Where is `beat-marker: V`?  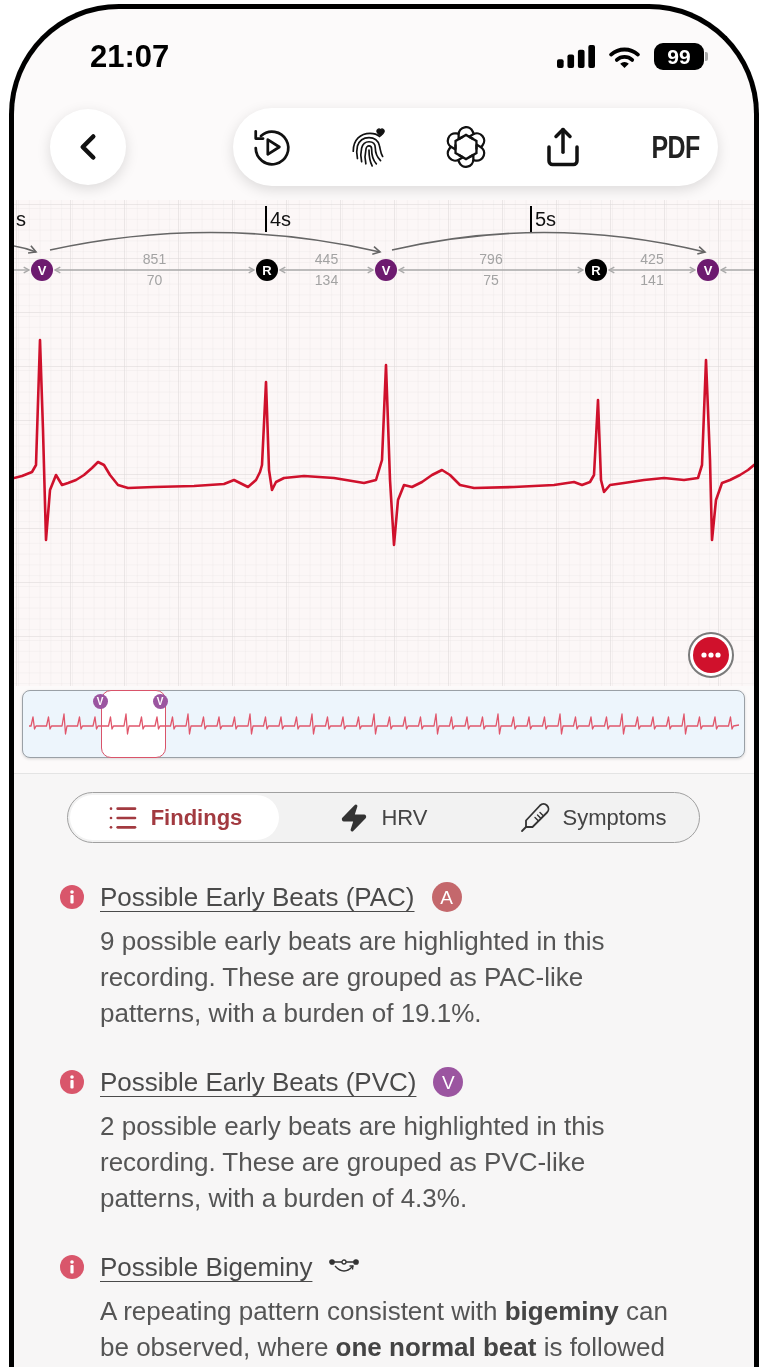
beat-marker: V is located at coordinates (100, 701).